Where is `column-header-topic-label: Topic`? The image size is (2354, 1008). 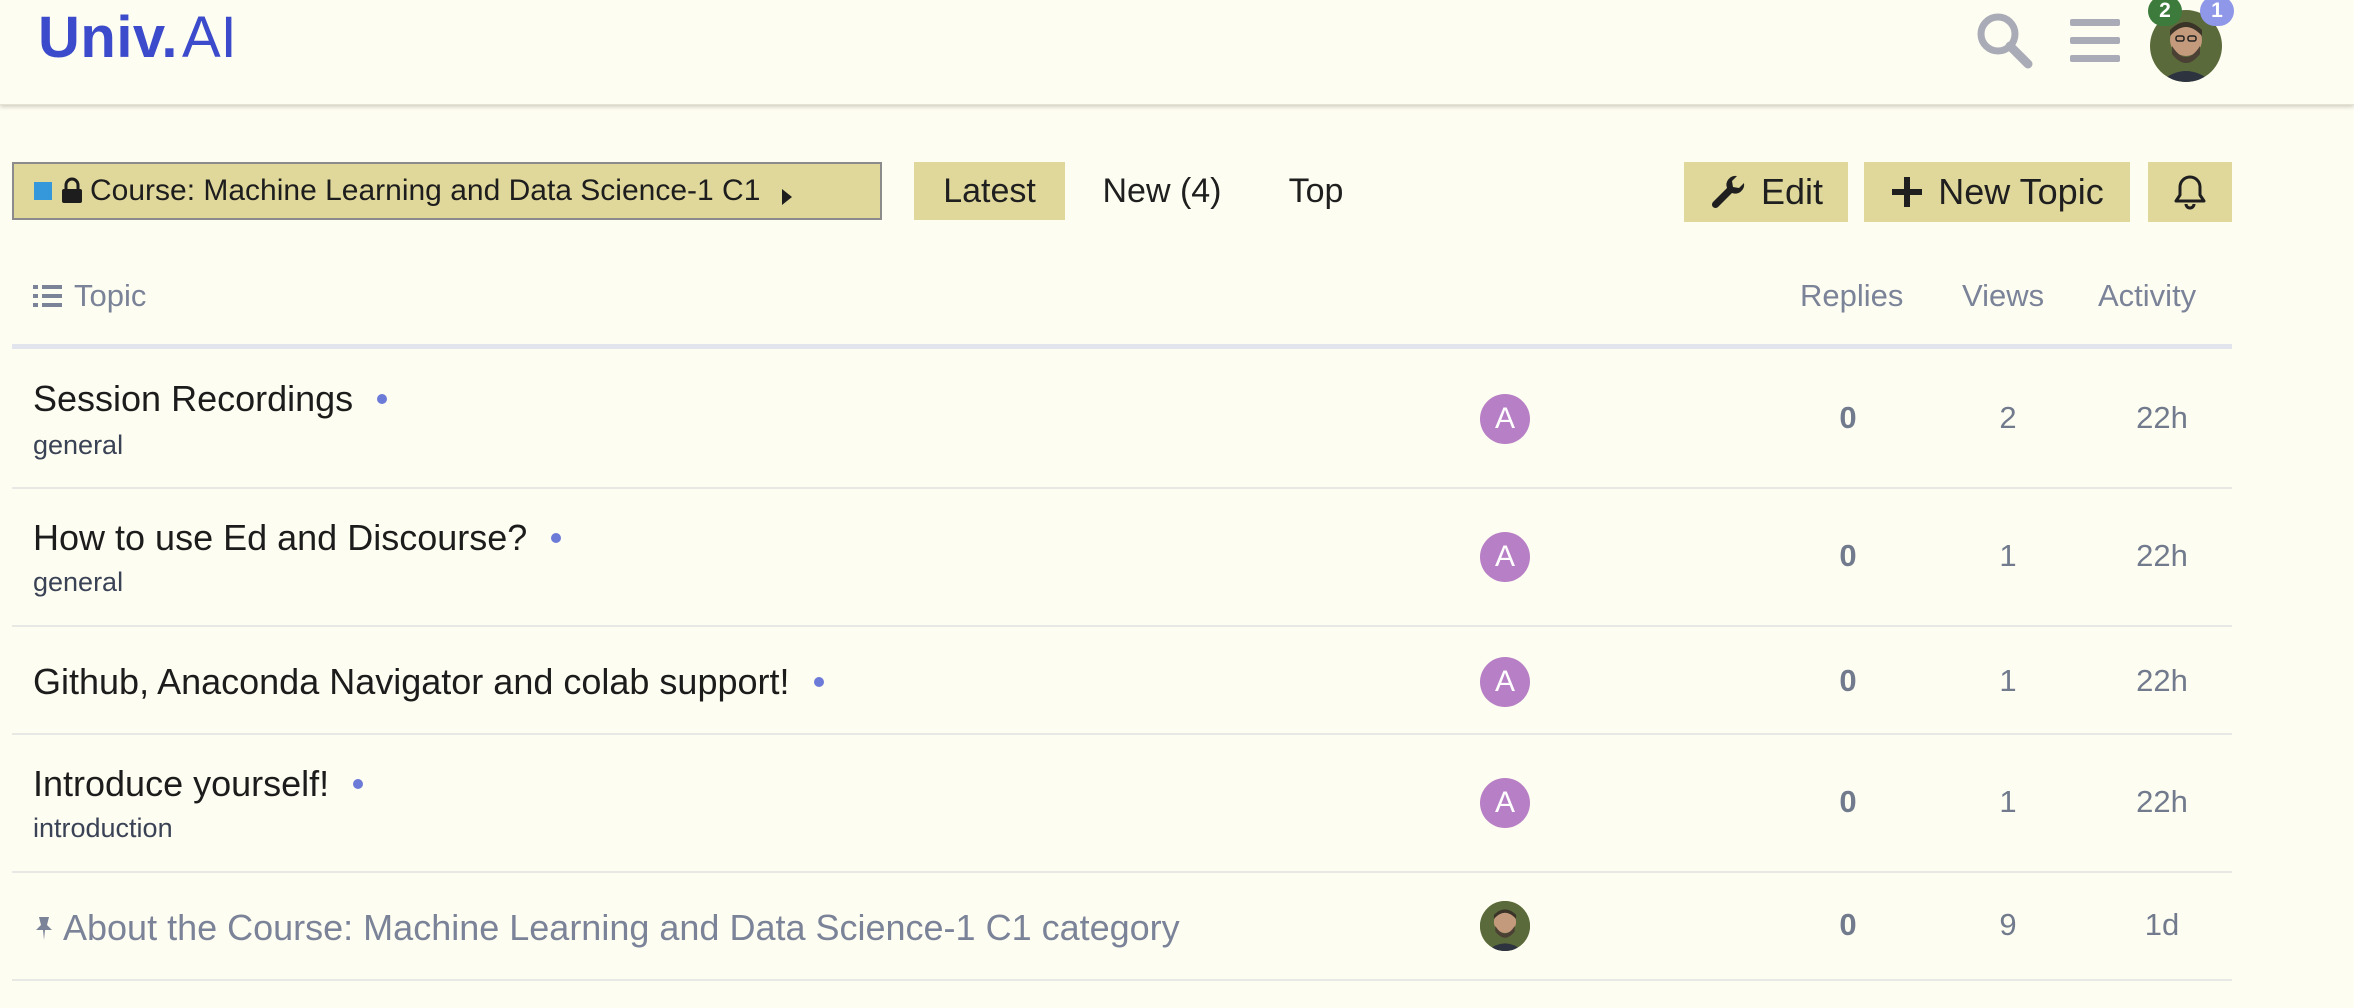
column-header-topic-label: Topic is located at coordinates (110, 295).